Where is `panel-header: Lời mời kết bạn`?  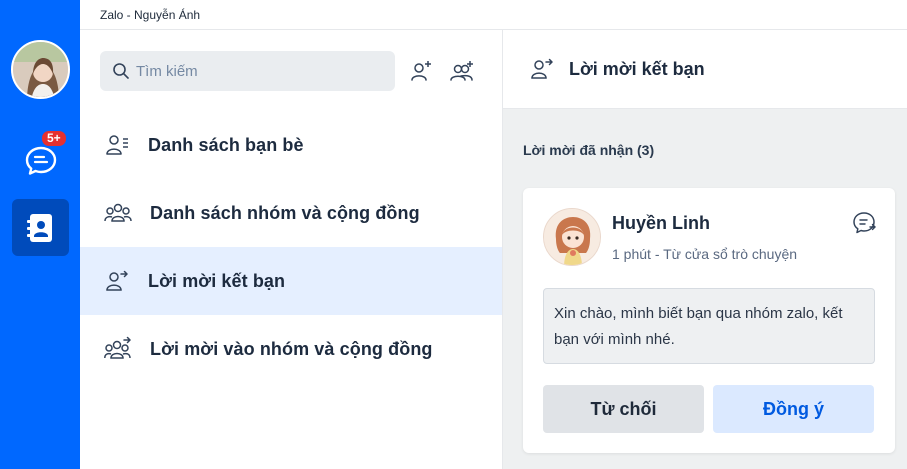 panel-header: Lời mời kết bạn is located at coordinates (705, 69).